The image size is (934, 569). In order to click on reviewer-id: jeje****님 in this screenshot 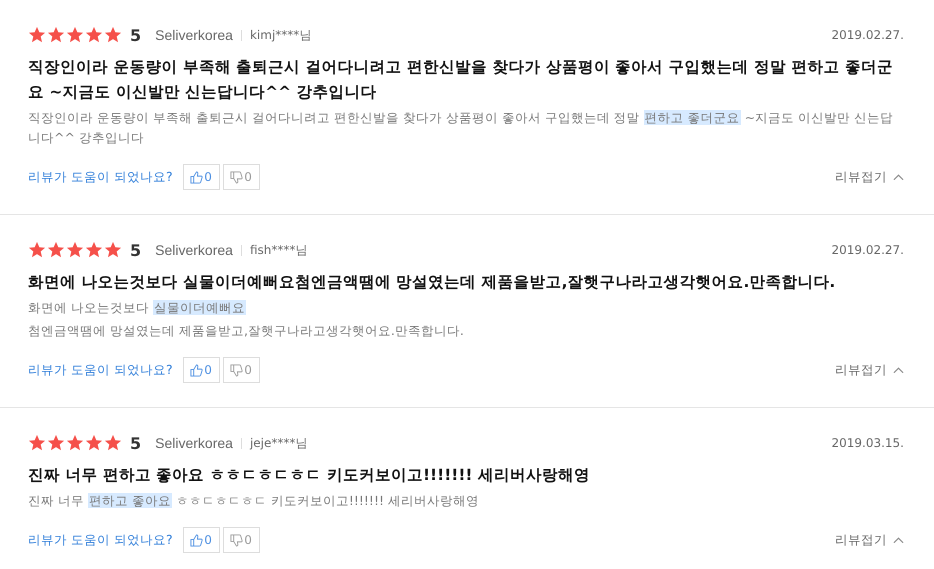, I will do `click(279, 443)`.